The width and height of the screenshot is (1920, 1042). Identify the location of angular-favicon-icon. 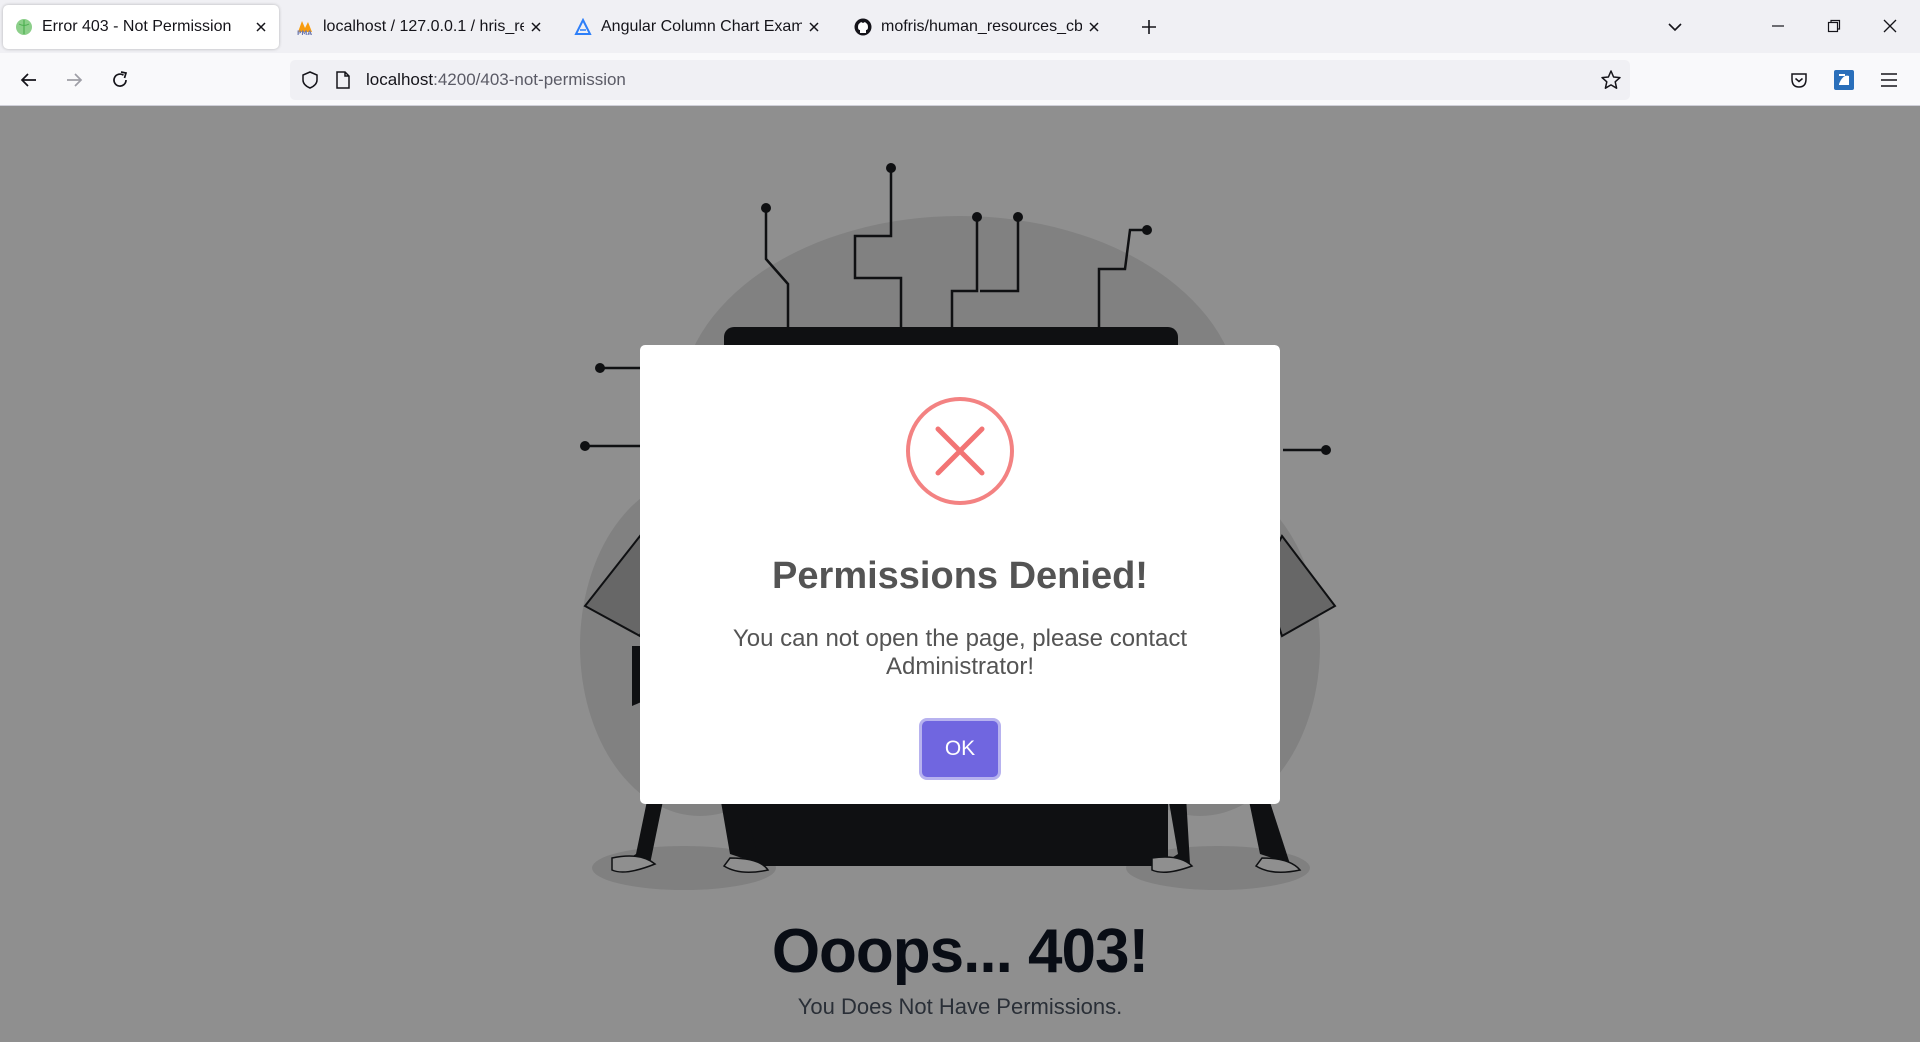
(583, 26).